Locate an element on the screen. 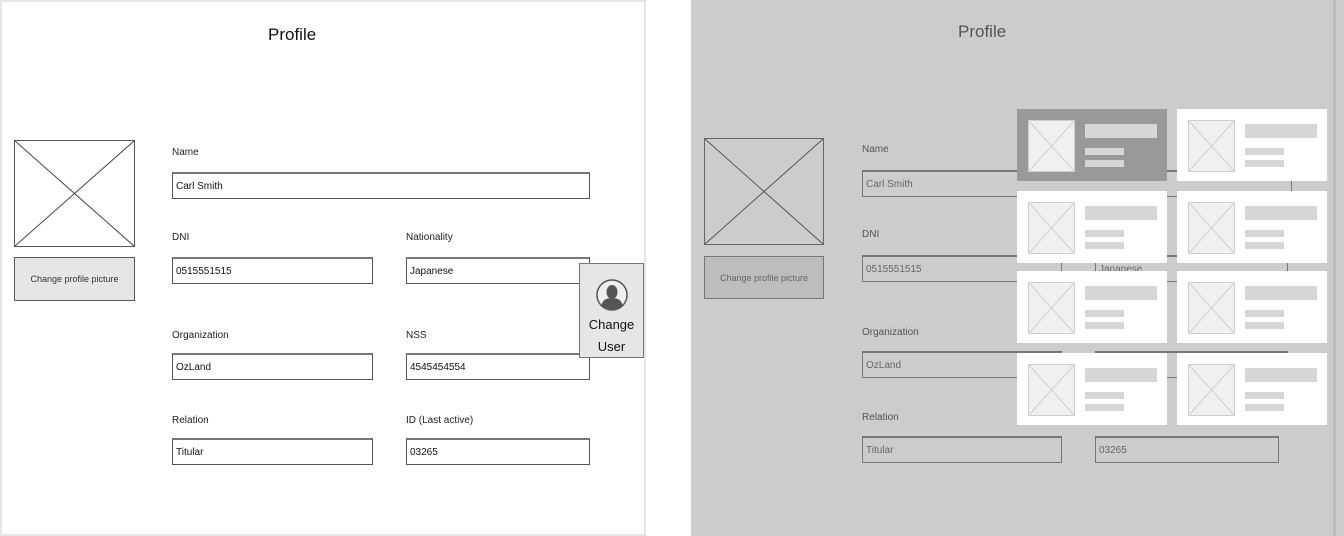 This screenshot has height=536, width=1344. scrollbar is located at coordinates (1334, 268).